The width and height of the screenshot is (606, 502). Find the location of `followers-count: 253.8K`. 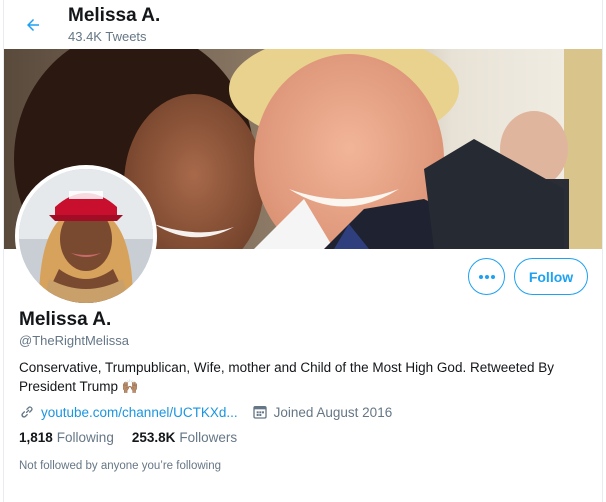

followers-count: 253.8K is located at coordinates (153, 437).